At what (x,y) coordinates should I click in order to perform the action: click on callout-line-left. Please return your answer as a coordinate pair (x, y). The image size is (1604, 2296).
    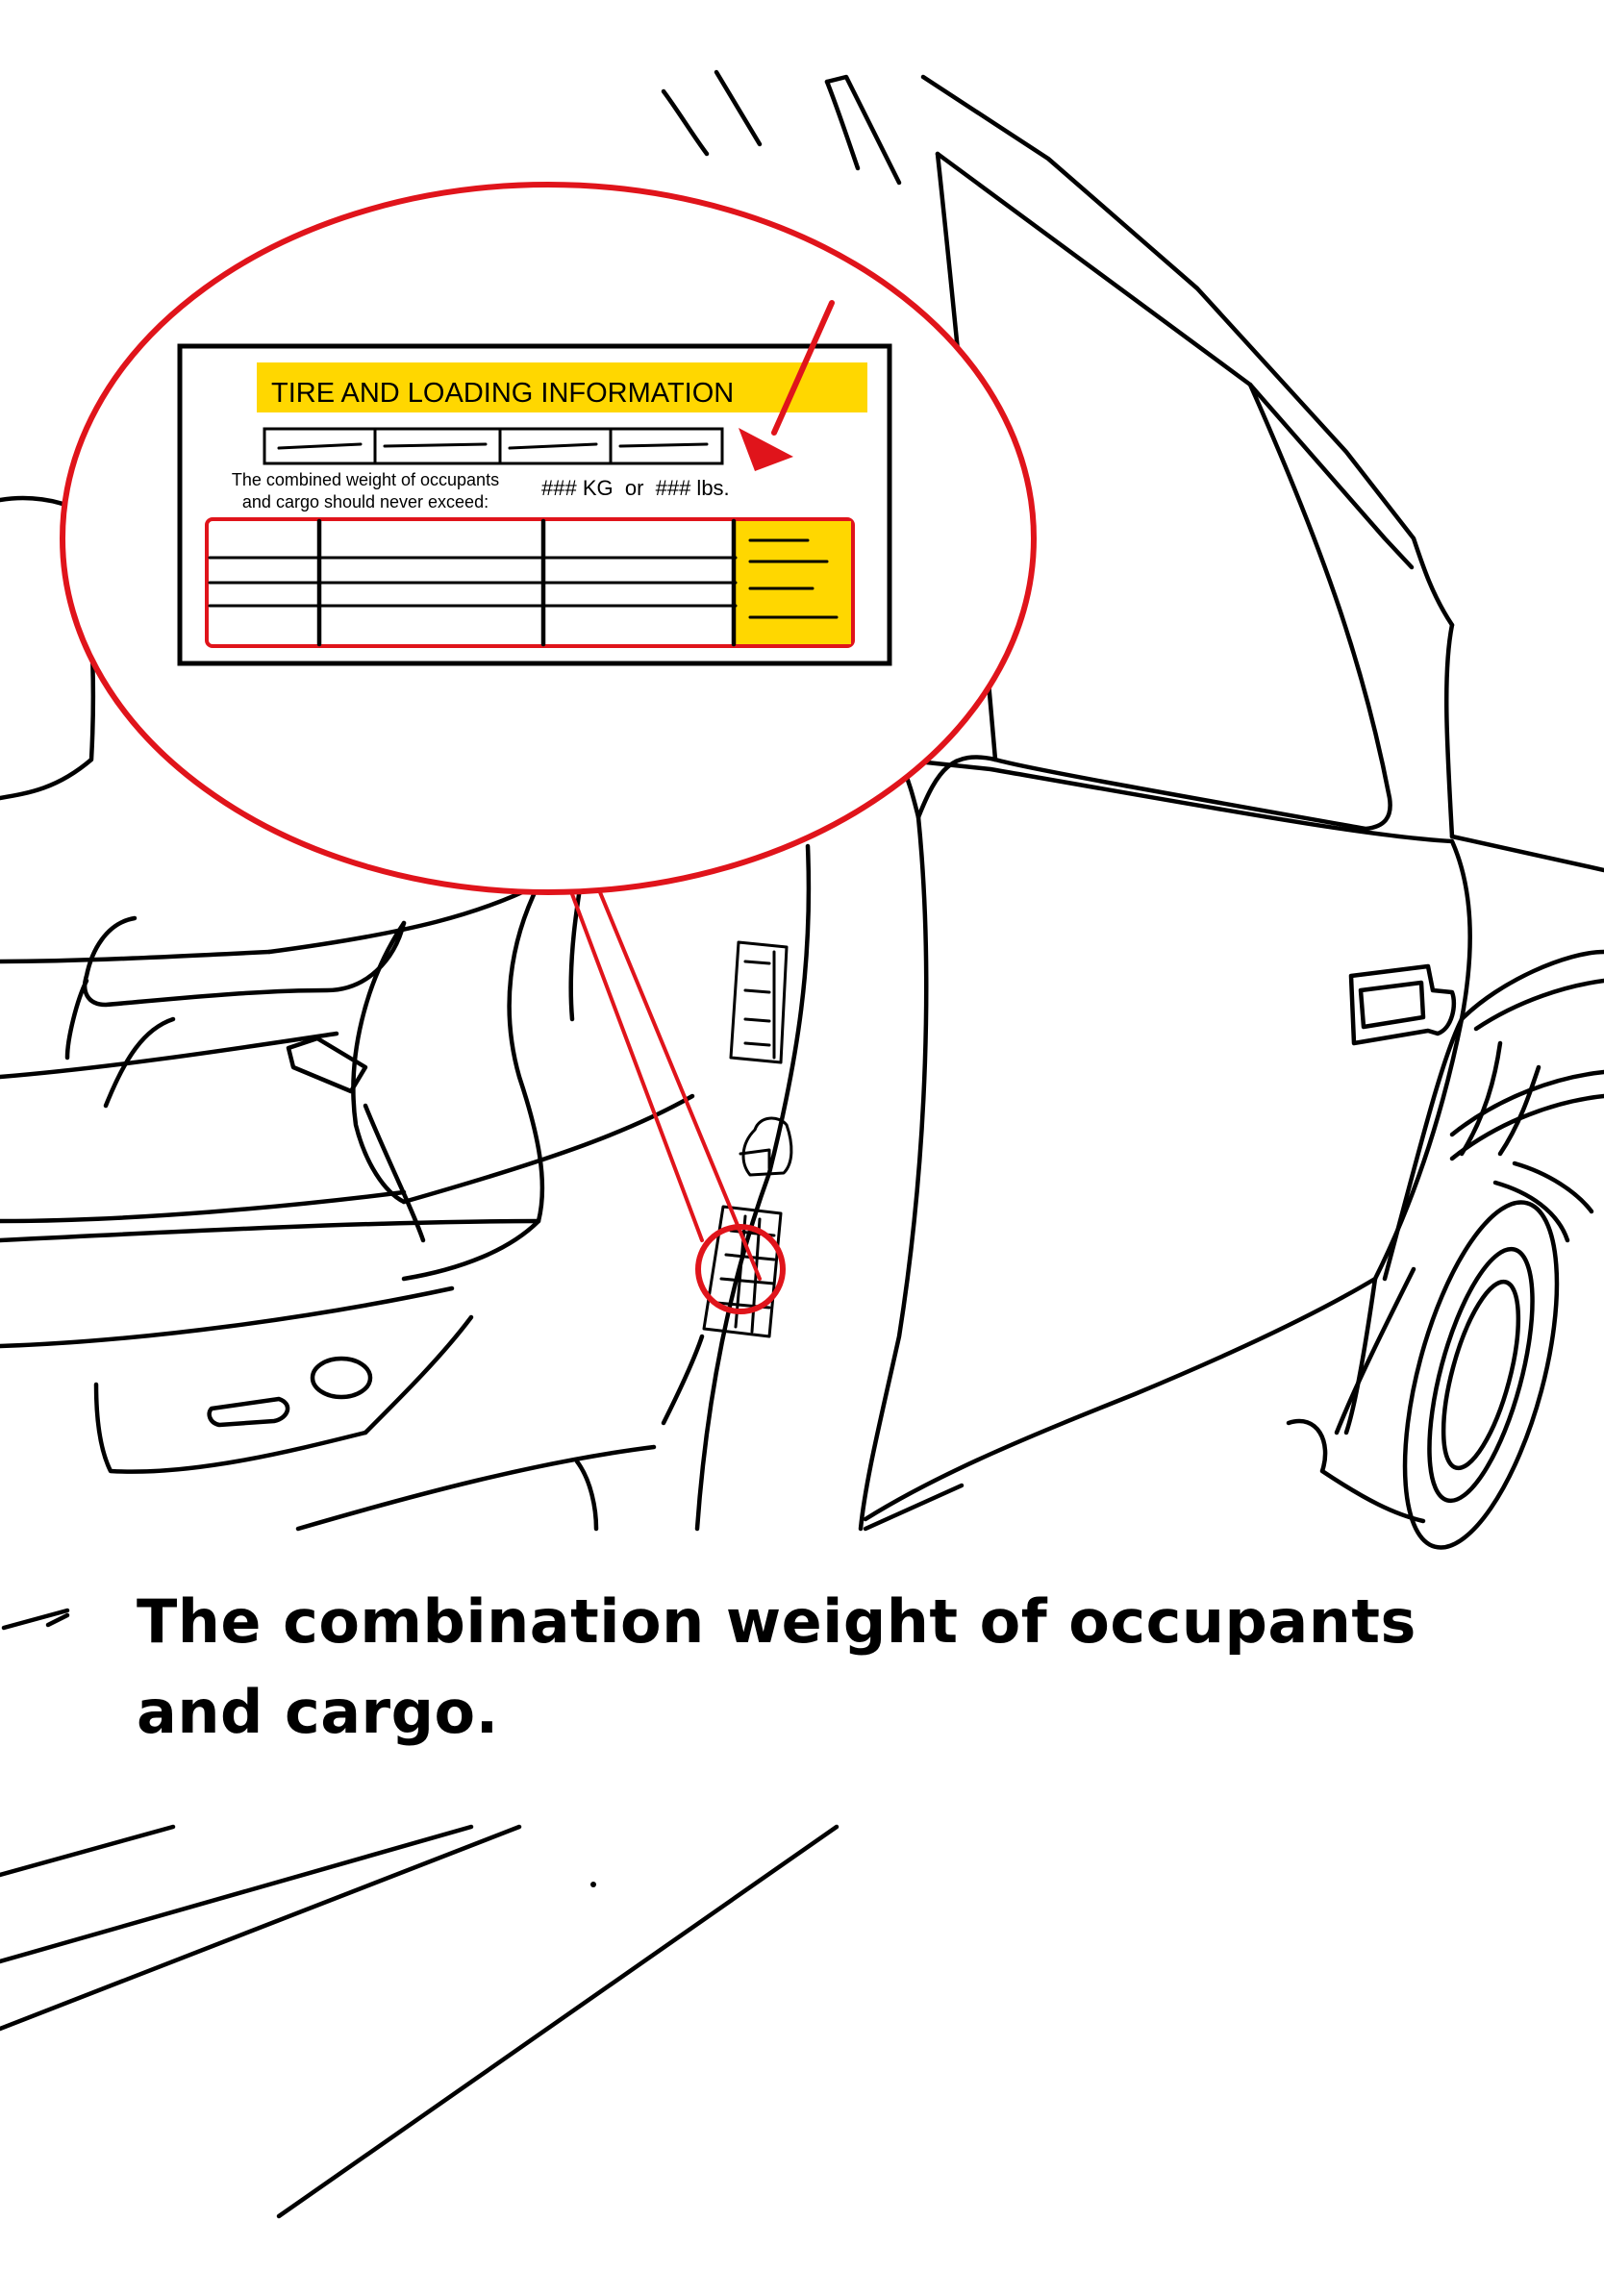
    Looking at the image, I should click on (630, 1048).